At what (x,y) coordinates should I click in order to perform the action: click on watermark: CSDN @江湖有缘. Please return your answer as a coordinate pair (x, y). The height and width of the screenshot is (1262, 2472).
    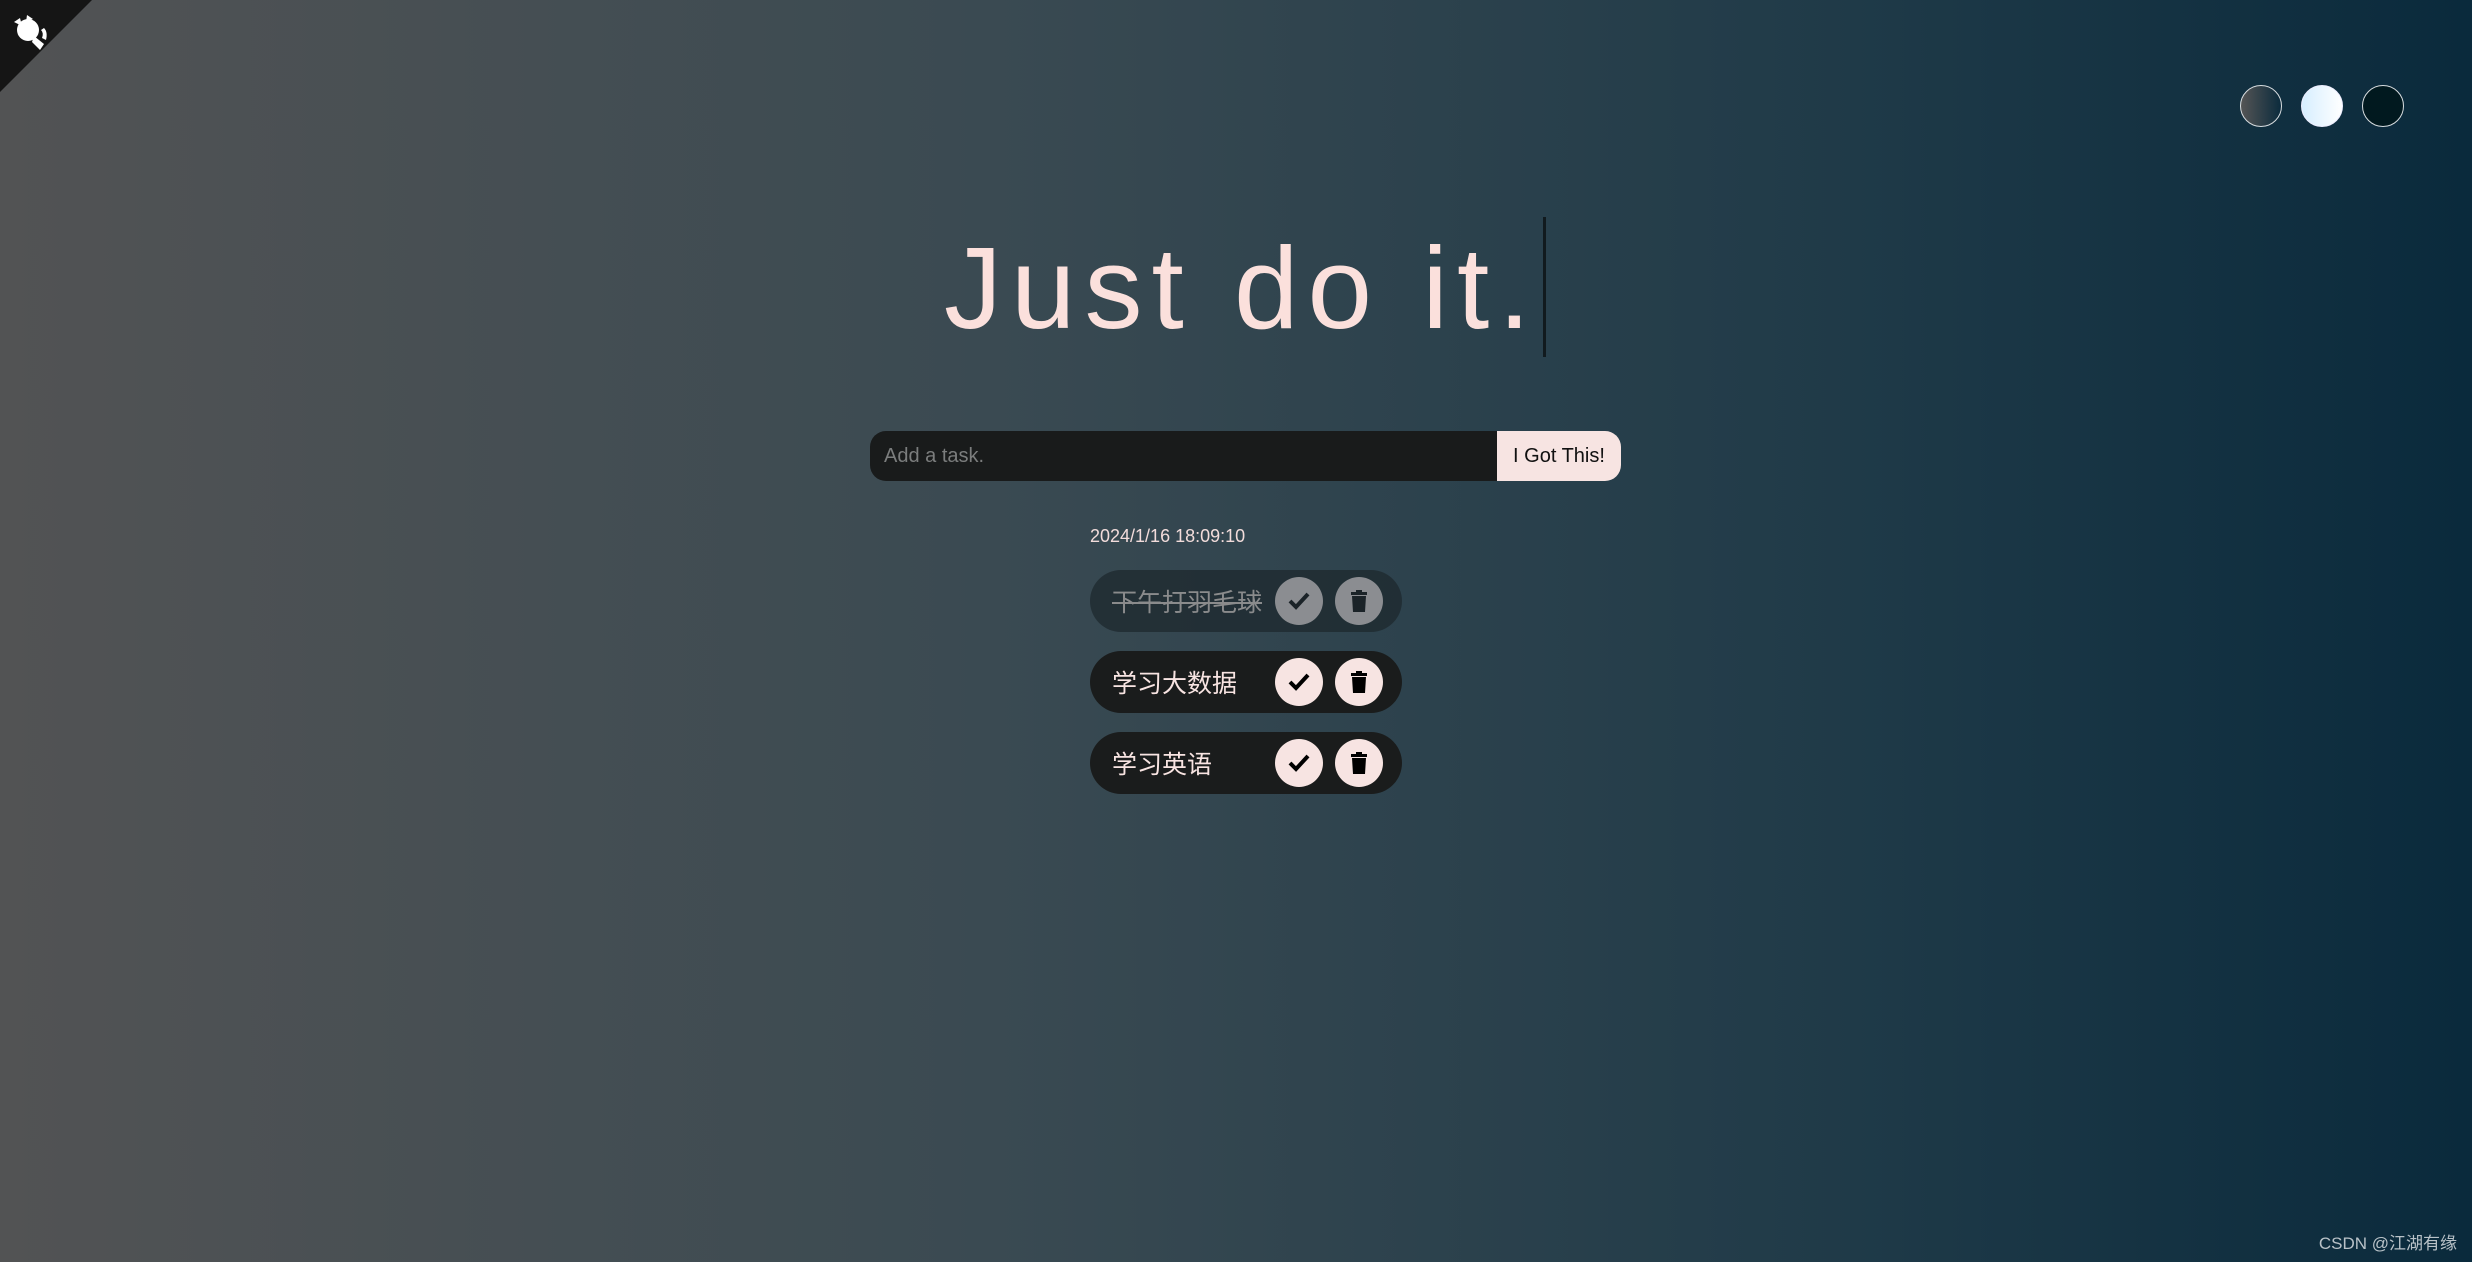
    Looking at the image, I should click on (2387, 1243).